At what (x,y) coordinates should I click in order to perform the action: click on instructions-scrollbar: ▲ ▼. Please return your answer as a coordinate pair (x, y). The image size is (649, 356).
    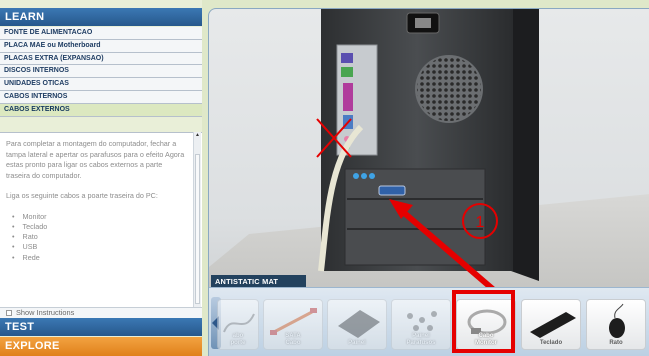
    Looking at the image, I should click on (197, 225).